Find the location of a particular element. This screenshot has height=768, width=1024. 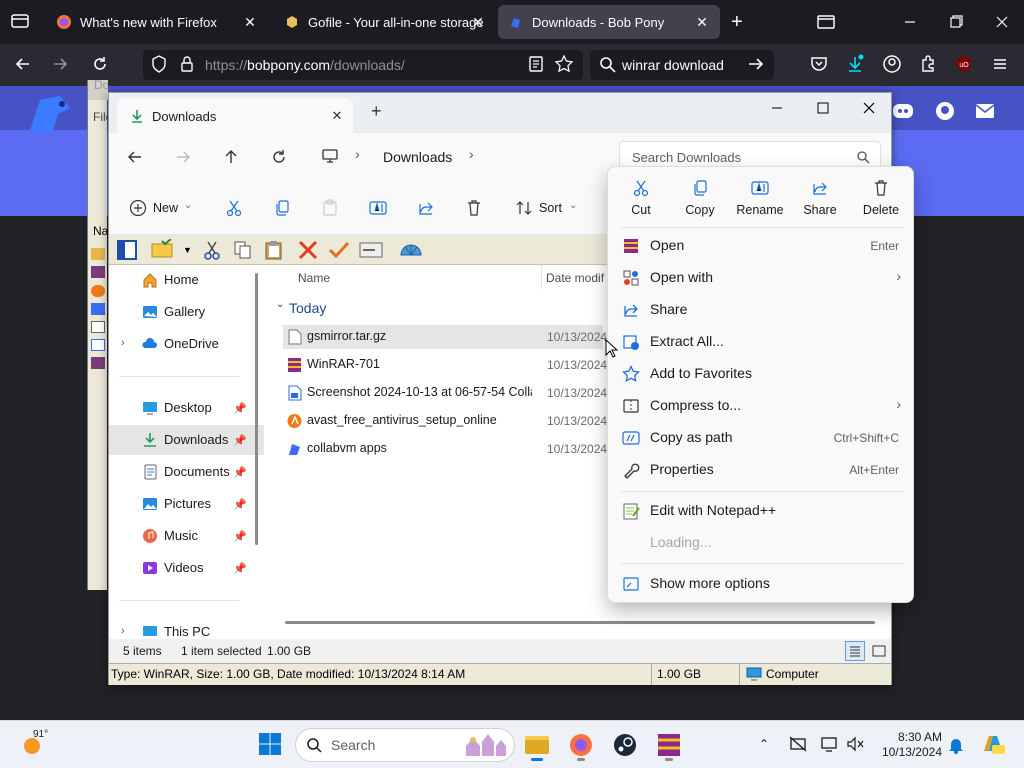

tracking-protection-icon is located at coordinates (160, 65).